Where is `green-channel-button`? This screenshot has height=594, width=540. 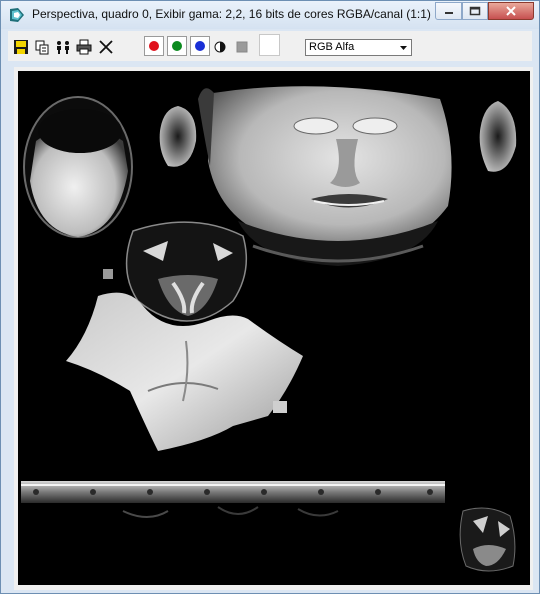
green-channel-button is located at coordinates (177, 46).